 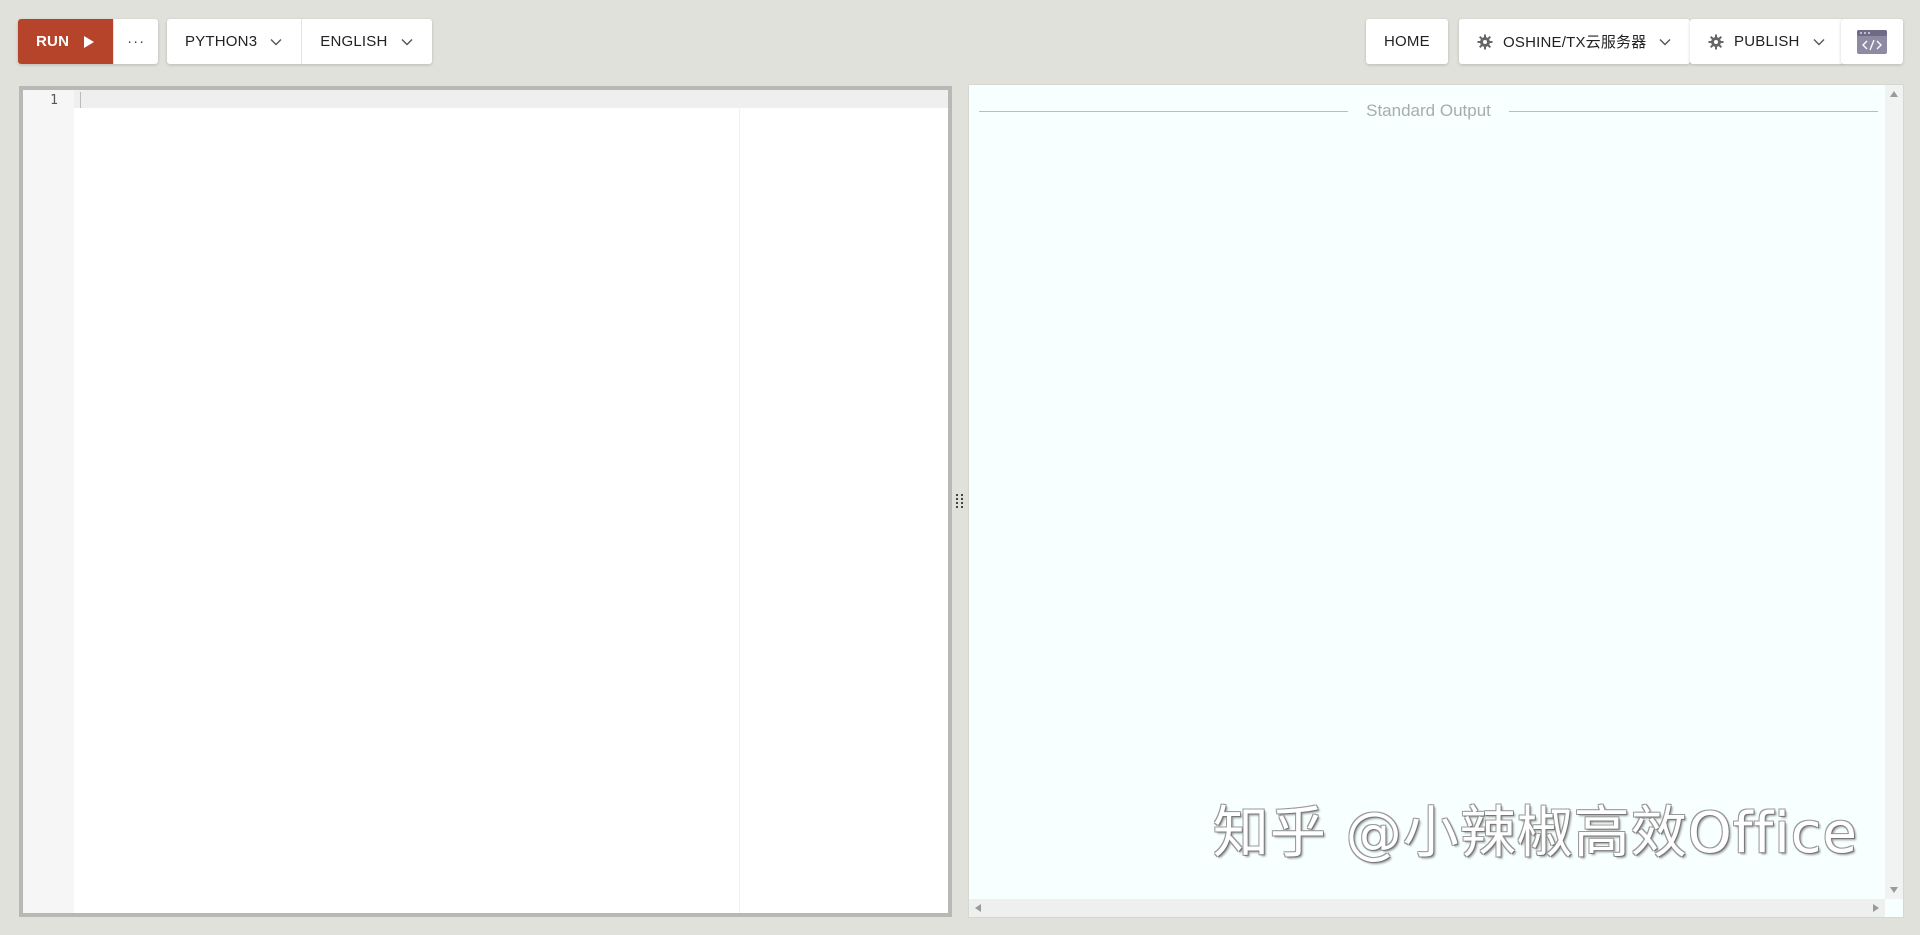 I want to click on embed-button, so click(x=1872, y=41).